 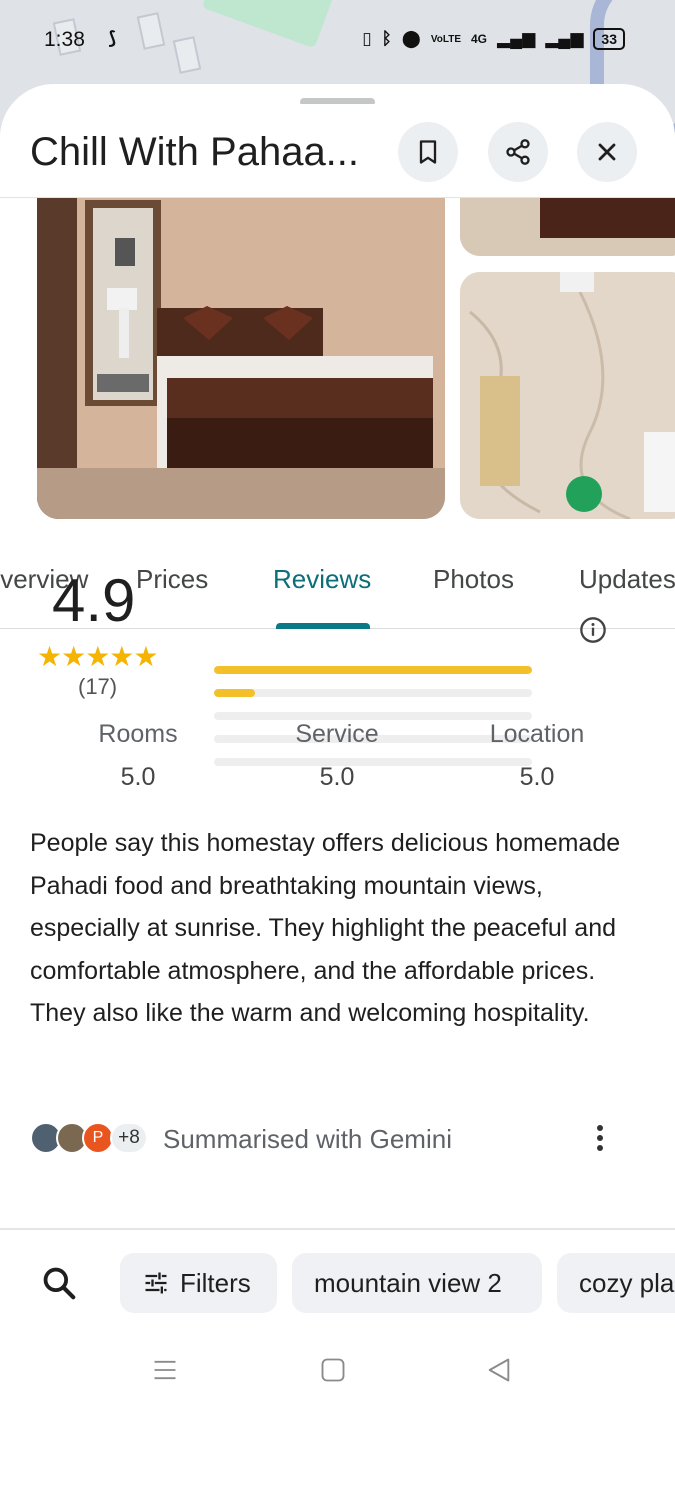 What do you see at coordinates (373, 716) in the screenshot?
I see `rating-bar-3-star` at bounding box center [373, 716].